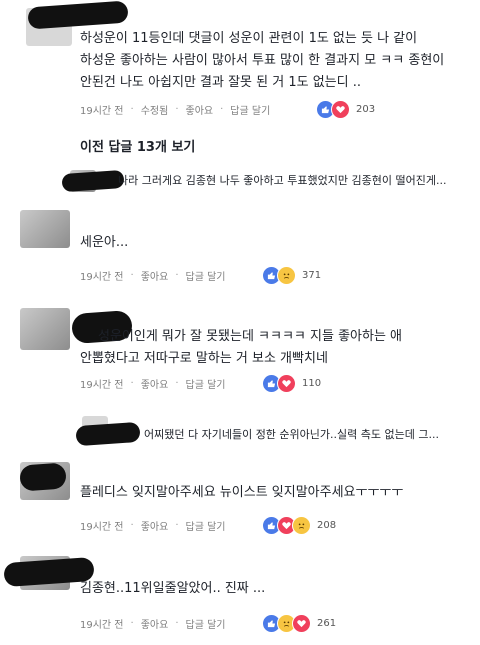 The width and height of the screenshot is (480, 645). I want to click on reaction-count: 371, so click(312, 275).